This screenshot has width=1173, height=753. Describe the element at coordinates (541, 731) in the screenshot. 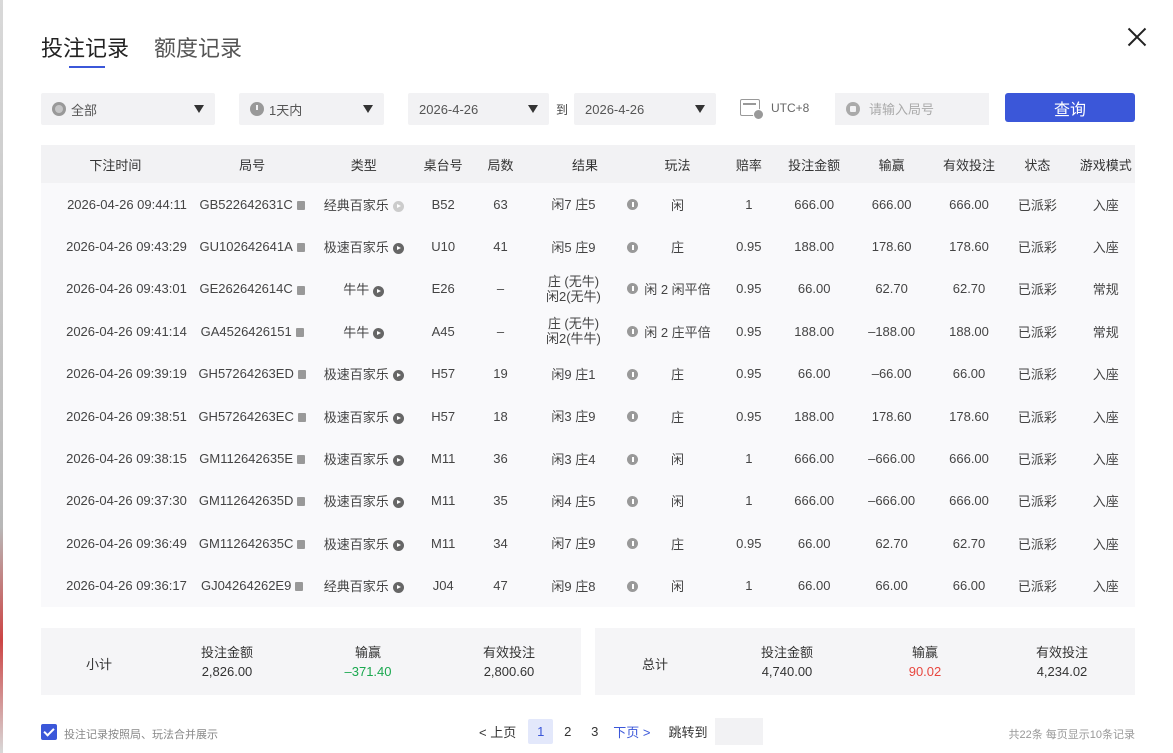

I see `page-1-link: 1` at that location.